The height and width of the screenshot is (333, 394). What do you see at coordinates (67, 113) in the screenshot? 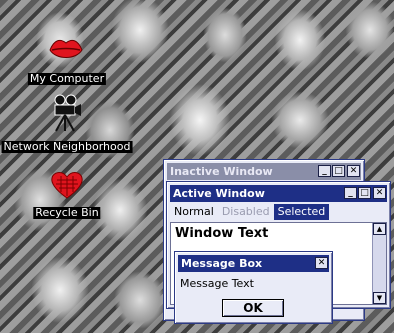
I see `film-camera-icon` at bounding box center [67, 113].